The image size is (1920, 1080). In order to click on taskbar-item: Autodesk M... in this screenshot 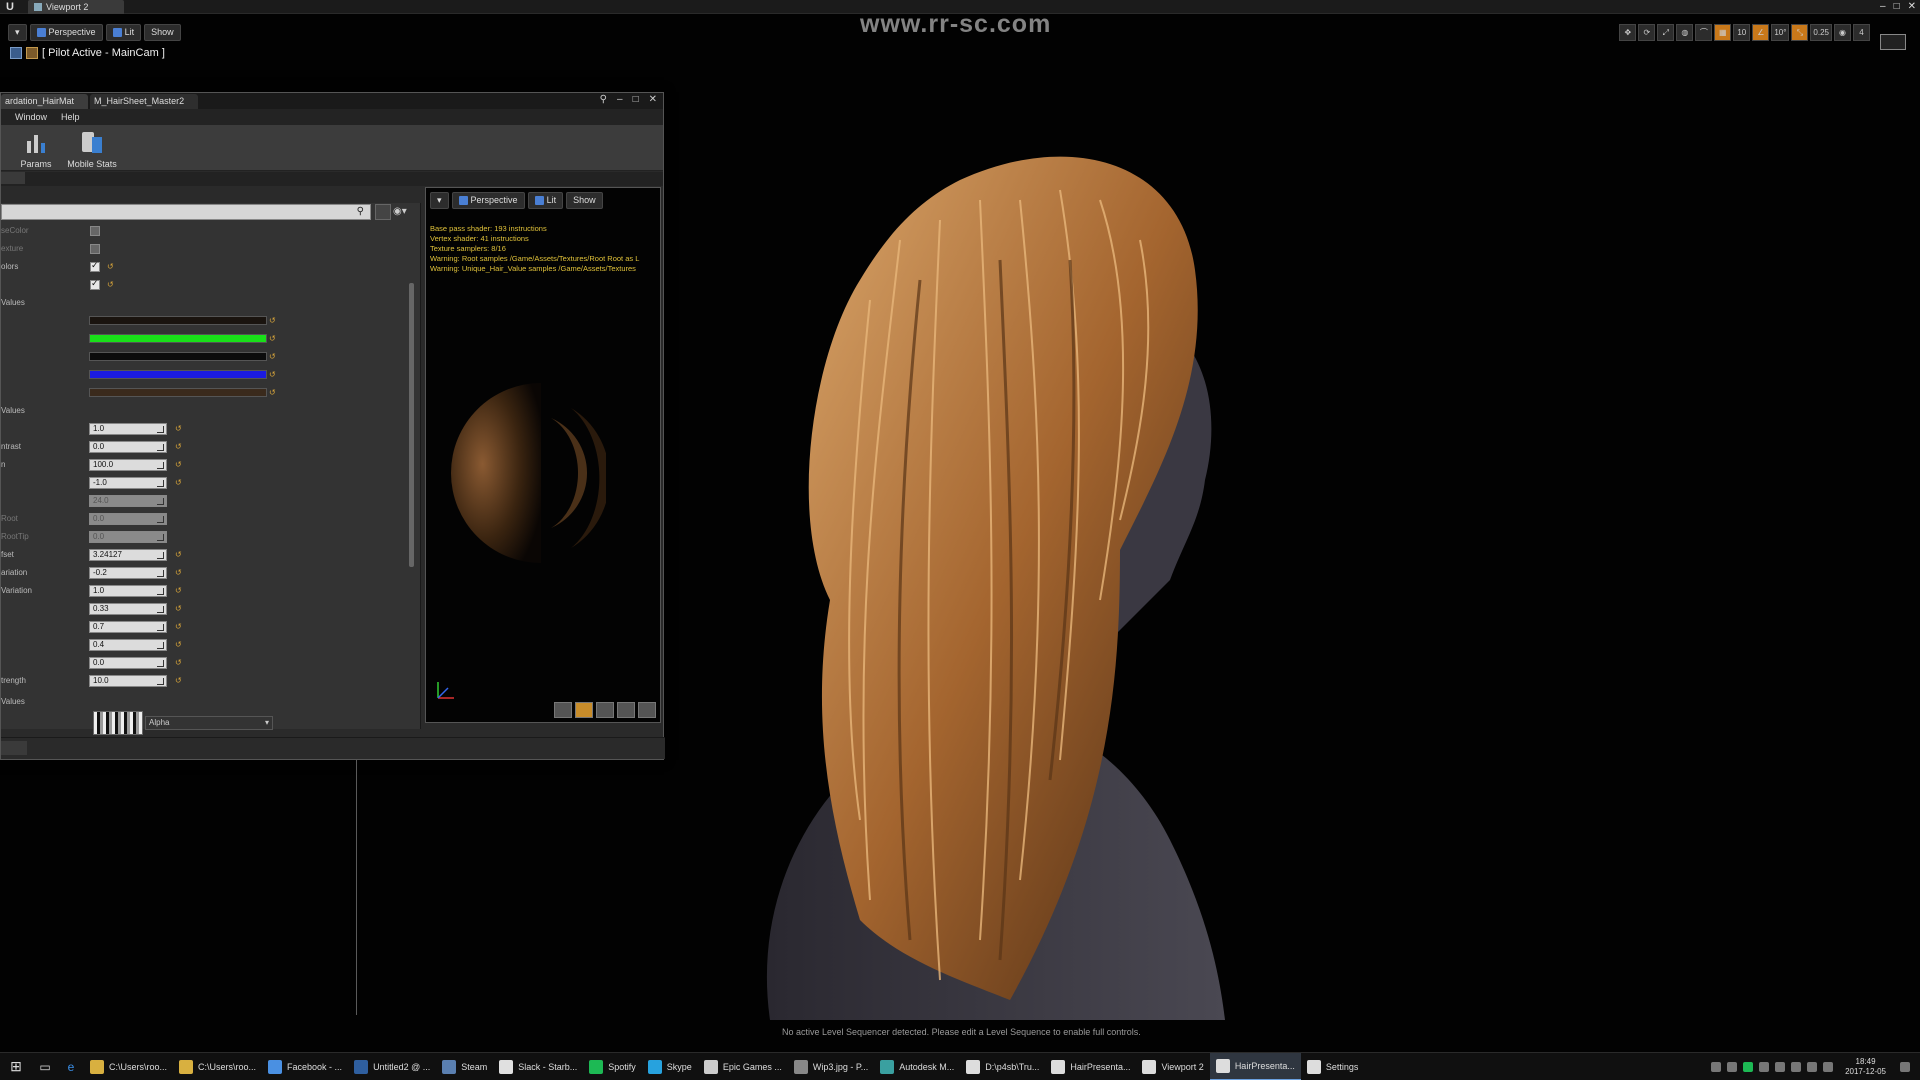, I will do `click(917, 1066)`.